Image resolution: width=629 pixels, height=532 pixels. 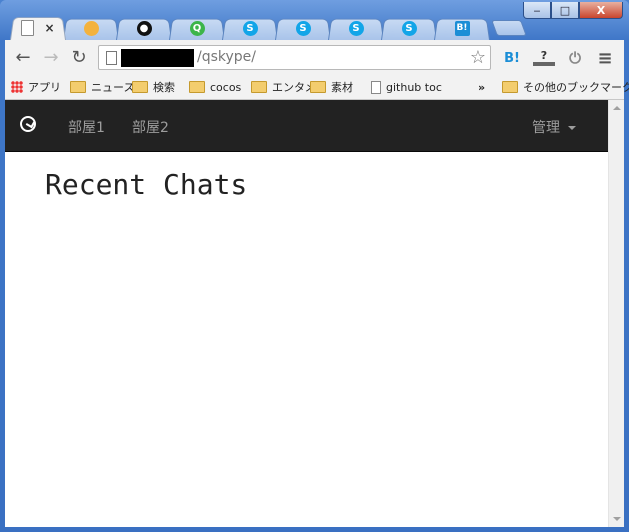 What do you see at coordinates (414, 87) in the screenshot?
I see `bookmark-label: github toc` at bounding box center [414, 87].